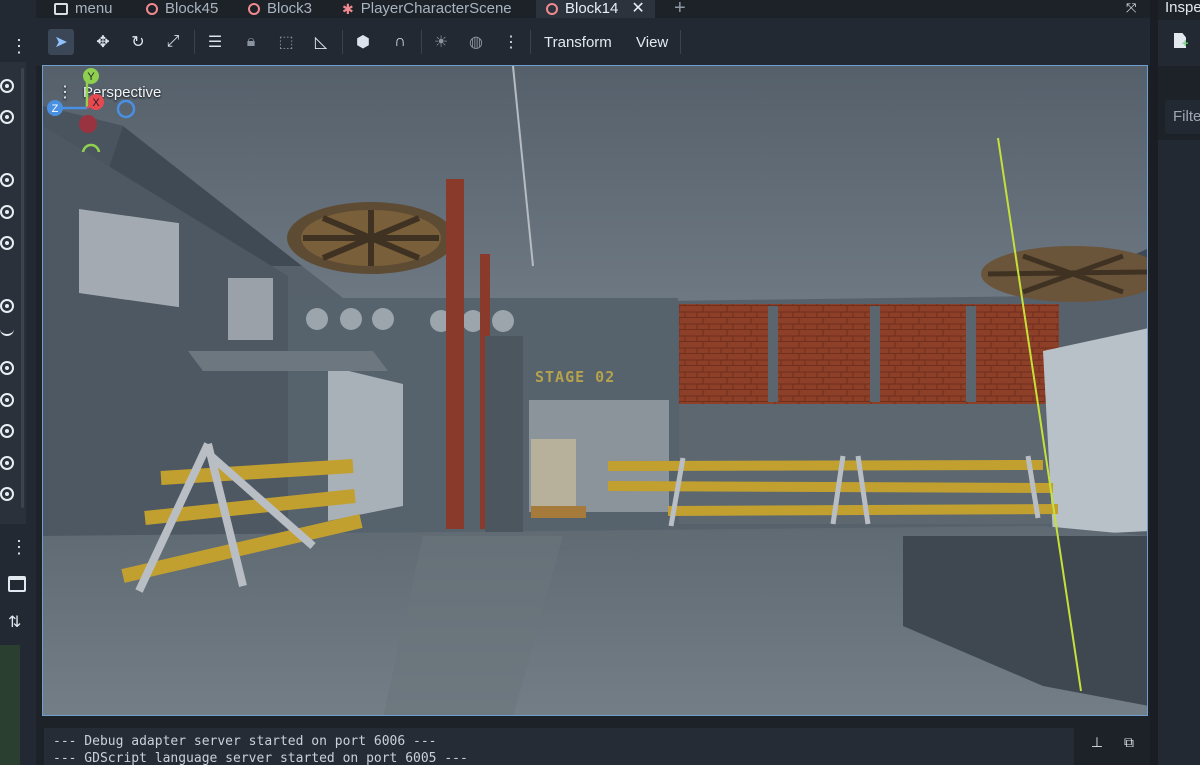 The width and height of the screenshot is (1200, 765). What do you see at coordinates (511, 42) in the screenshot?
I see `more-options-icon: ⋮` at bounding box center [511, 42].